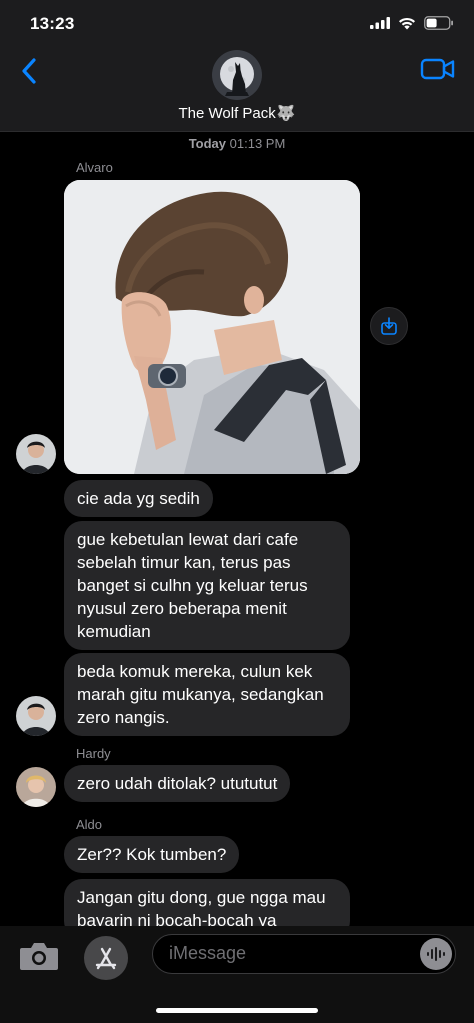 This screenshot has height=1023, width=474. What do you see at coordinates (52, 23) in the screenshot?
I see `status-time: 13:23` at bounding box center [52, 23].